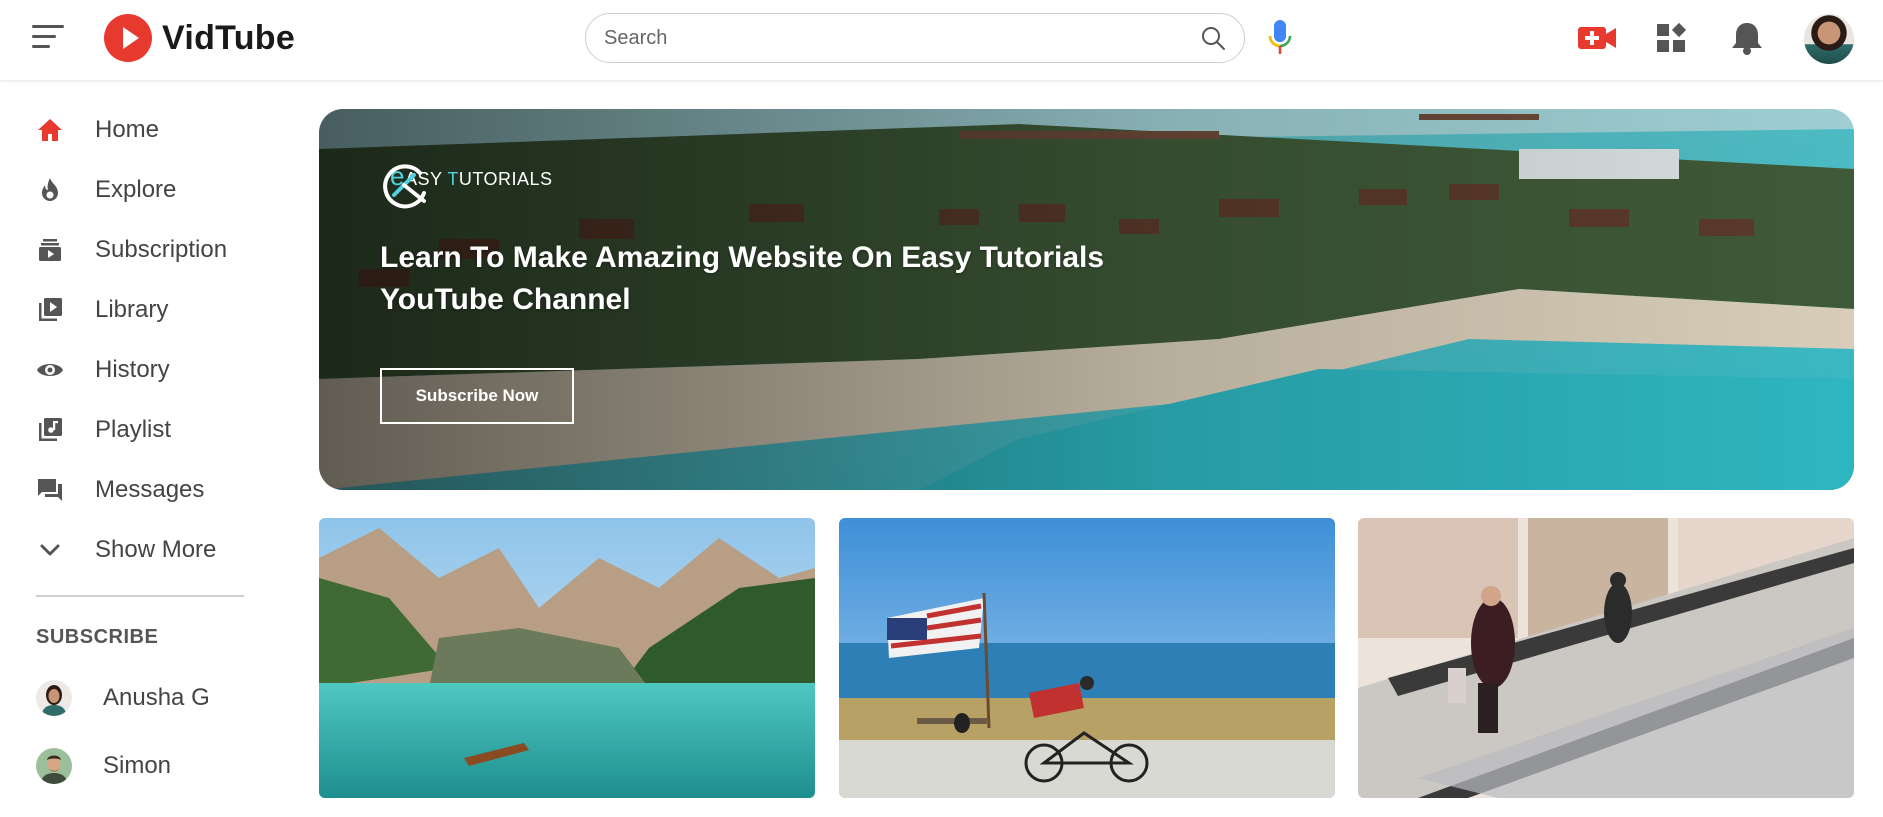 The height and width of the screenshot is (817, 1883). I want to click on subscribe-heading: SUBSCRIBE, so click(97, 637).